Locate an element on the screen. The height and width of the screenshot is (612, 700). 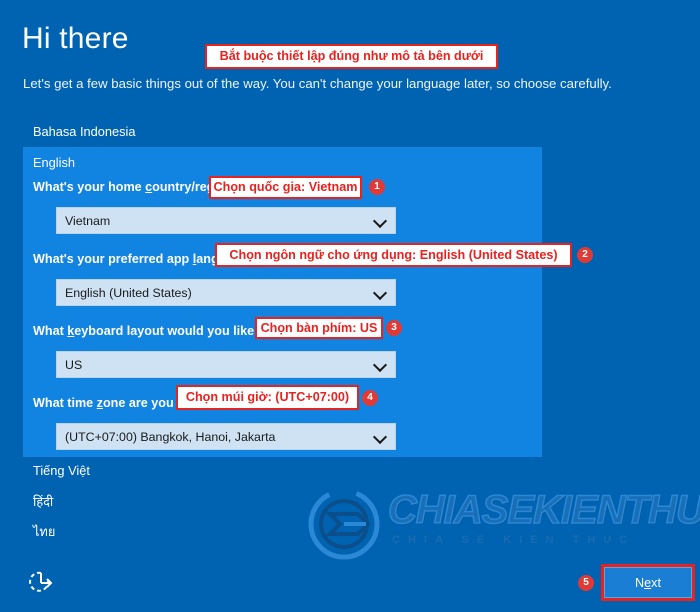
ease-of-access-icon is located at coordinates (42, 582).